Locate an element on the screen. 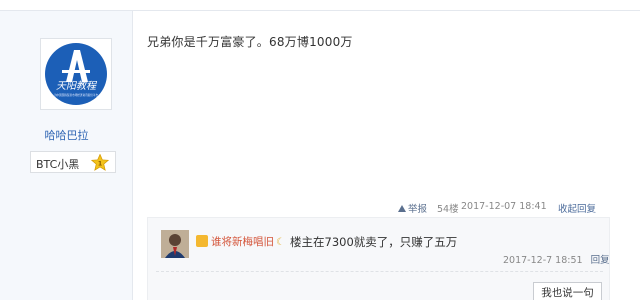  author-username: 哈哈巴拉 is located at coordinates (66, 135).